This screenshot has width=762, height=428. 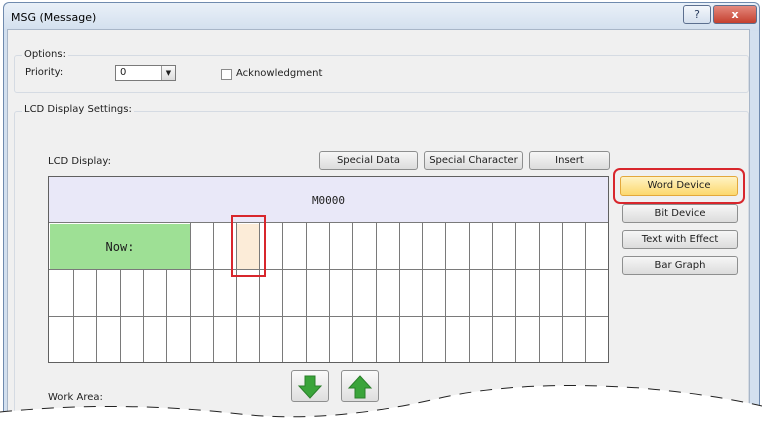 I want to click on help-button: ?, so click(x=697, y=14).